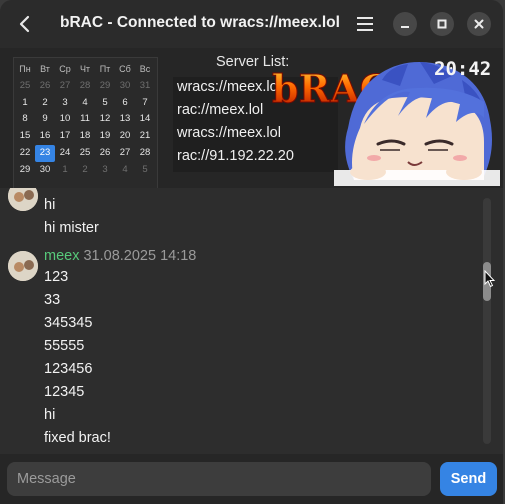 The image size is (505, 504). What do you see at coordinates (64, 392) in the screenshot?
I see `message-text: 12345` at bounding box center [64, 392].